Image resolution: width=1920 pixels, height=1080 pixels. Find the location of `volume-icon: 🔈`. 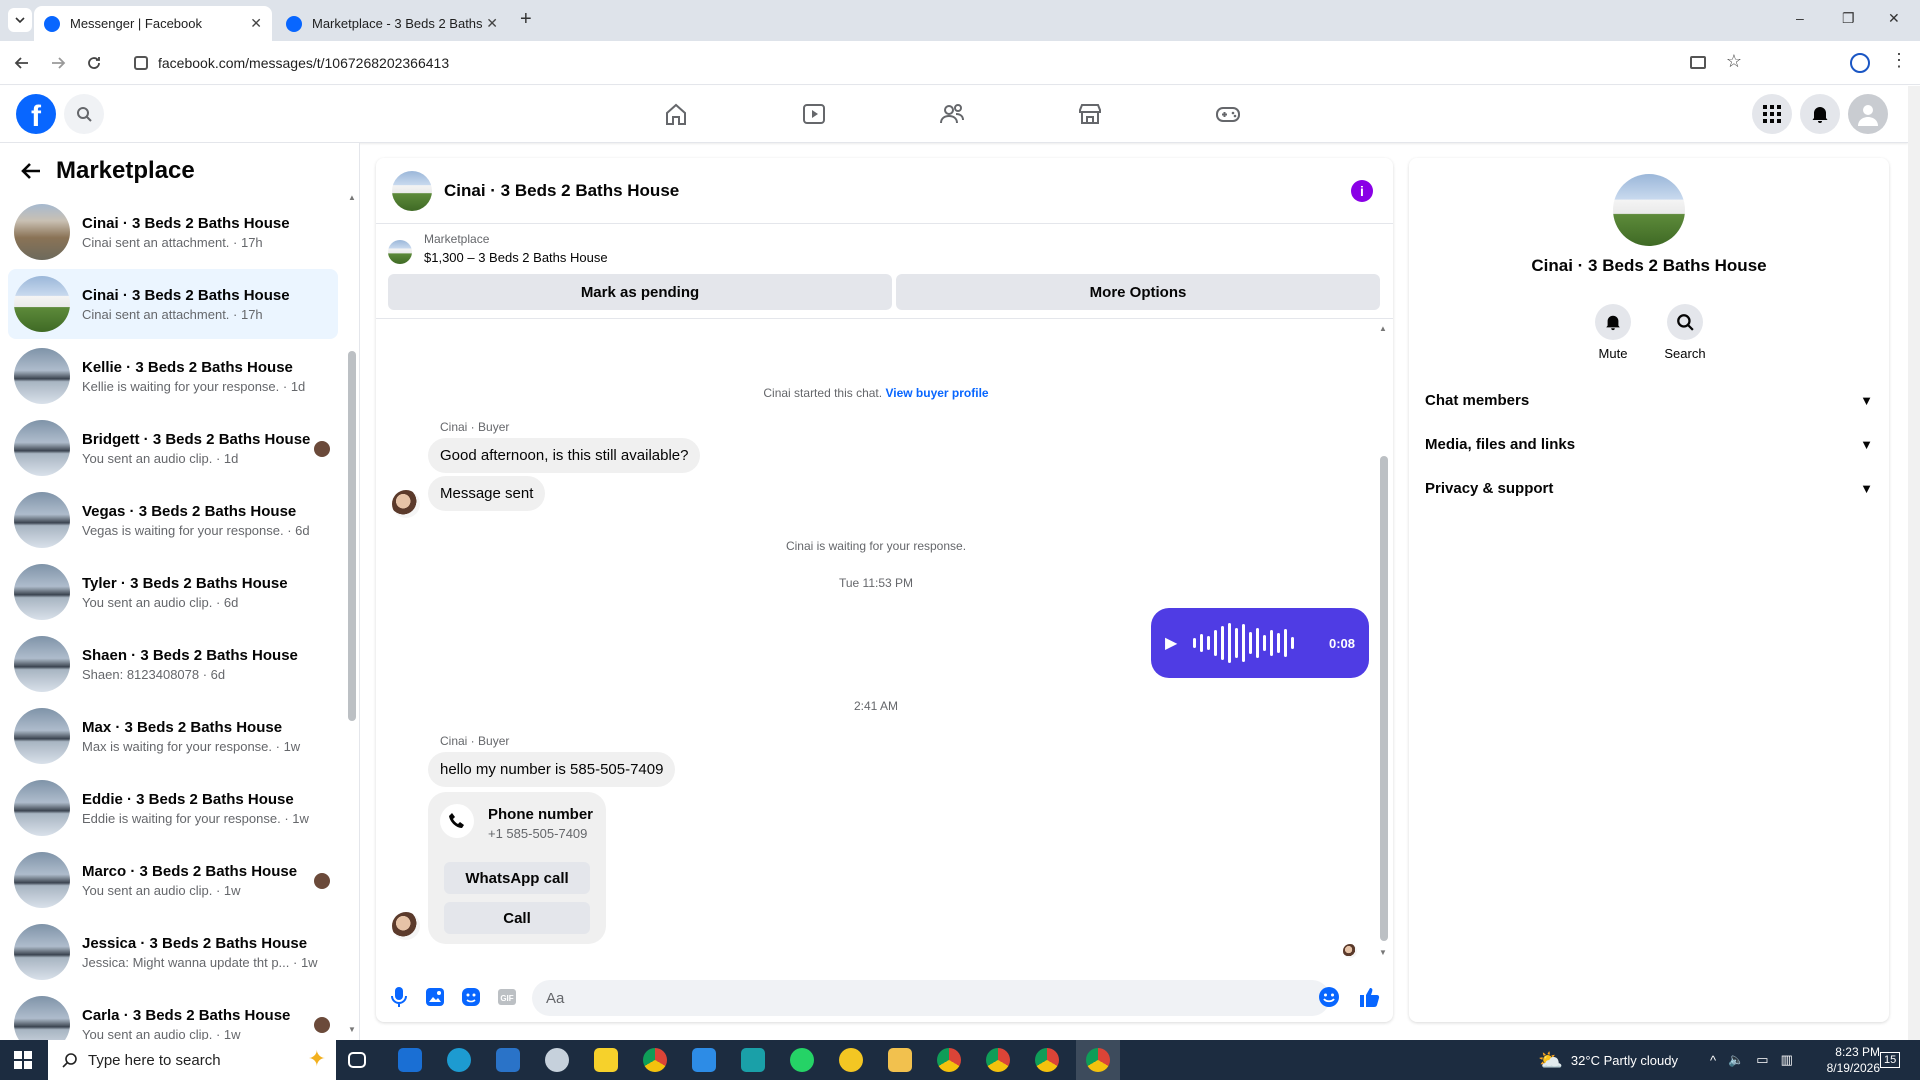

volume-icon: 🔈 is located at coordinates (1736, 1060).